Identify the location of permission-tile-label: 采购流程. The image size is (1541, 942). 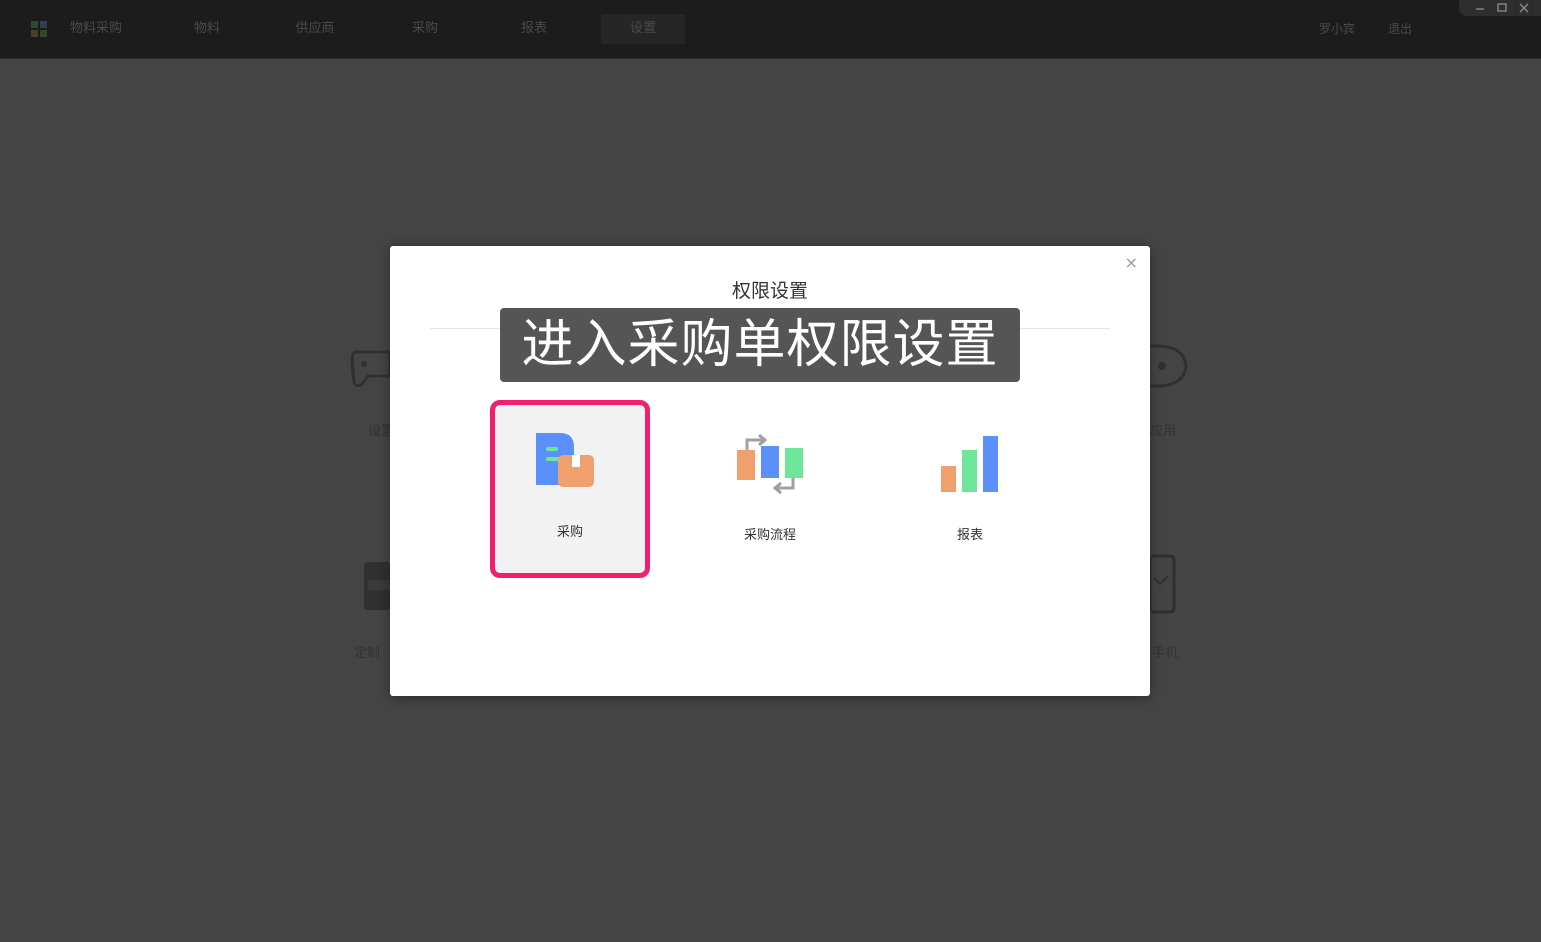
(769, 535).